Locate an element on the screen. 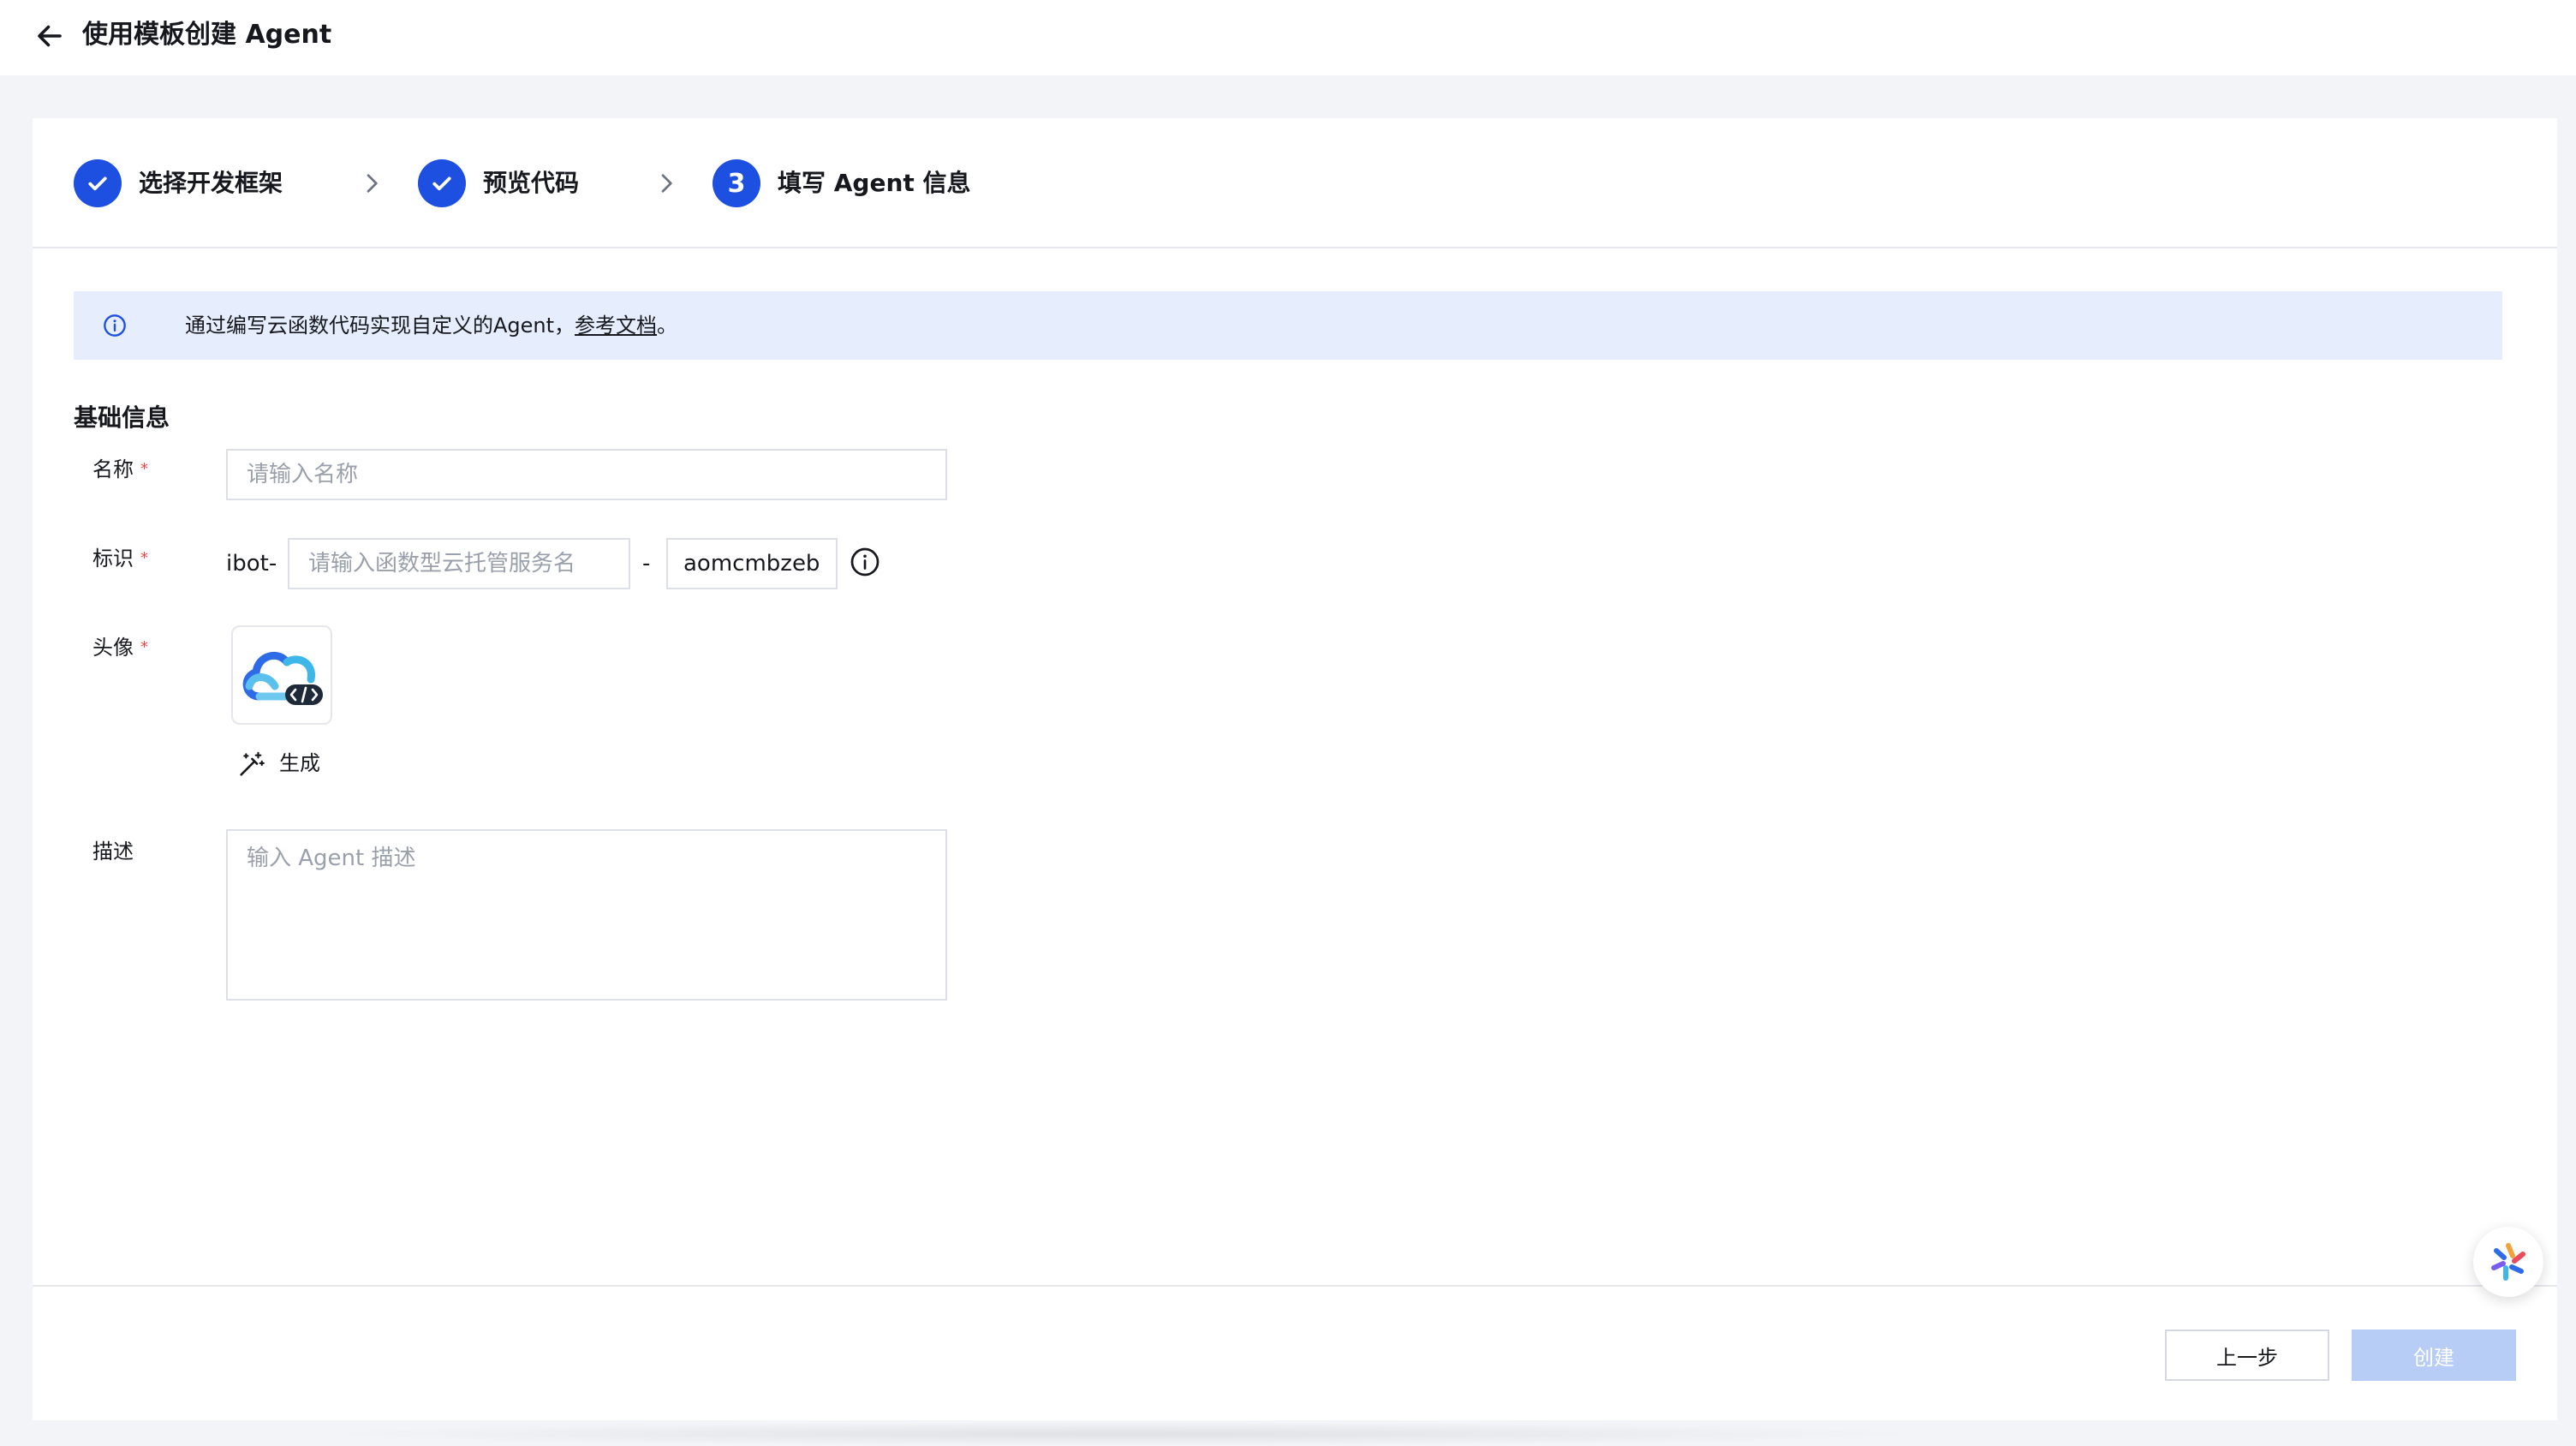 This screenshot has height=1446, width=2576. step-2-label: 预览代码 is located at coordinates (531, 183).